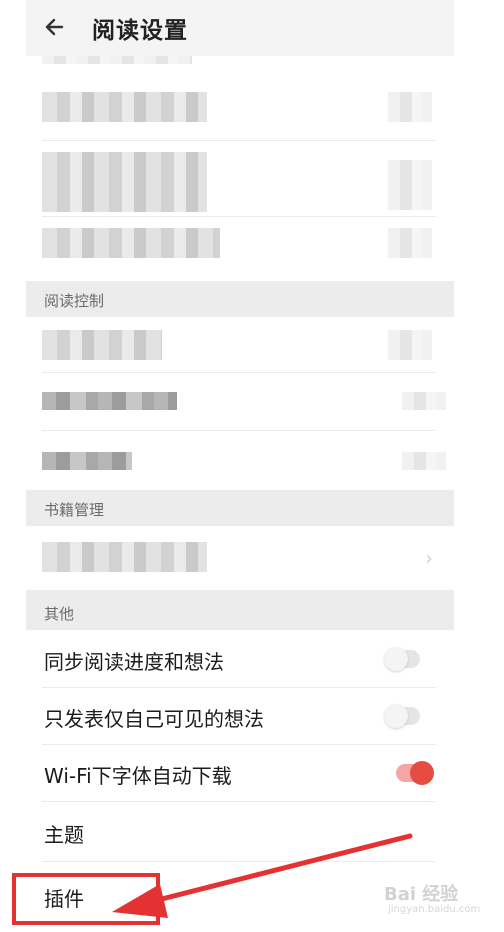 The image size is (504, 932). I want to click on row-label: 同步阅读进度和想法, so click(134, 662).